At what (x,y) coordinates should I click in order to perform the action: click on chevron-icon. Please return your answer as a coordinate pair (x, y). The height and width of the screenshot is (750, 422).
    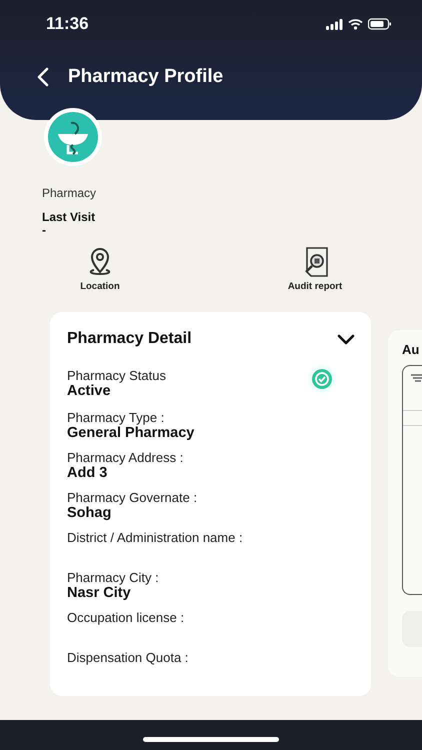
    Looking at the image, I should click on (346, 339).